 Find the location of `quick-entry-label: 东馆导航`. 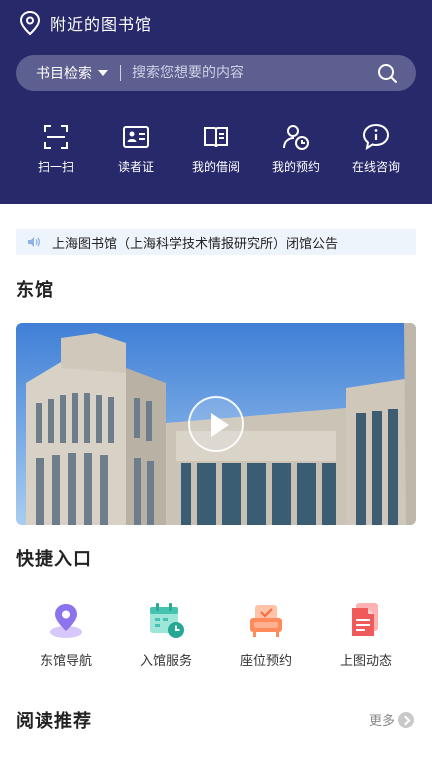

quick-entry-label: 东馆导航 is located at coordinates (65, 661).